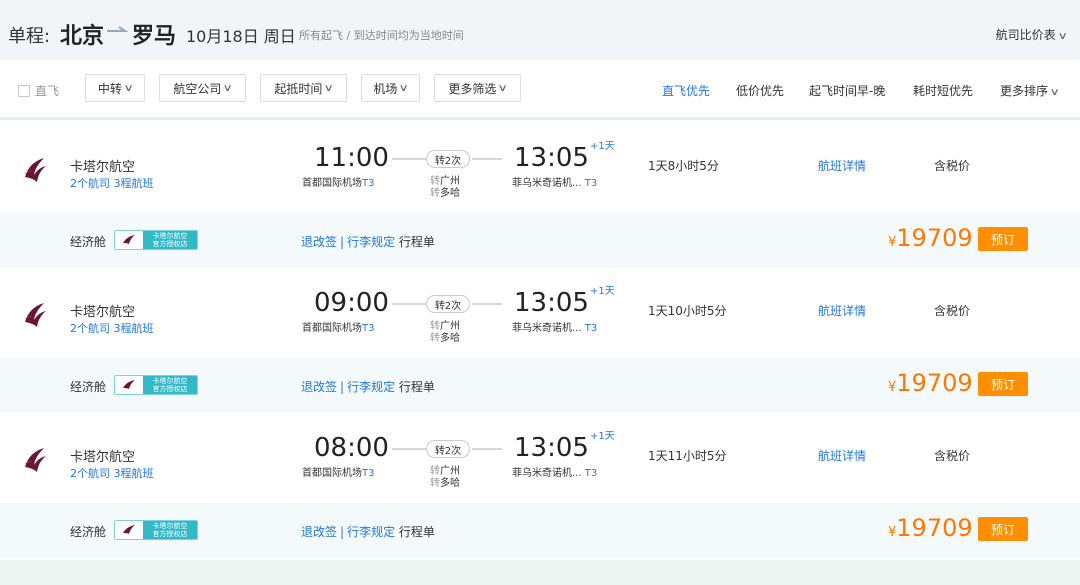  Describe the element at coordinates (202, 88) in the screenshot. I see `filter-airline-dropdown: 航空公司 ∨` at that location.